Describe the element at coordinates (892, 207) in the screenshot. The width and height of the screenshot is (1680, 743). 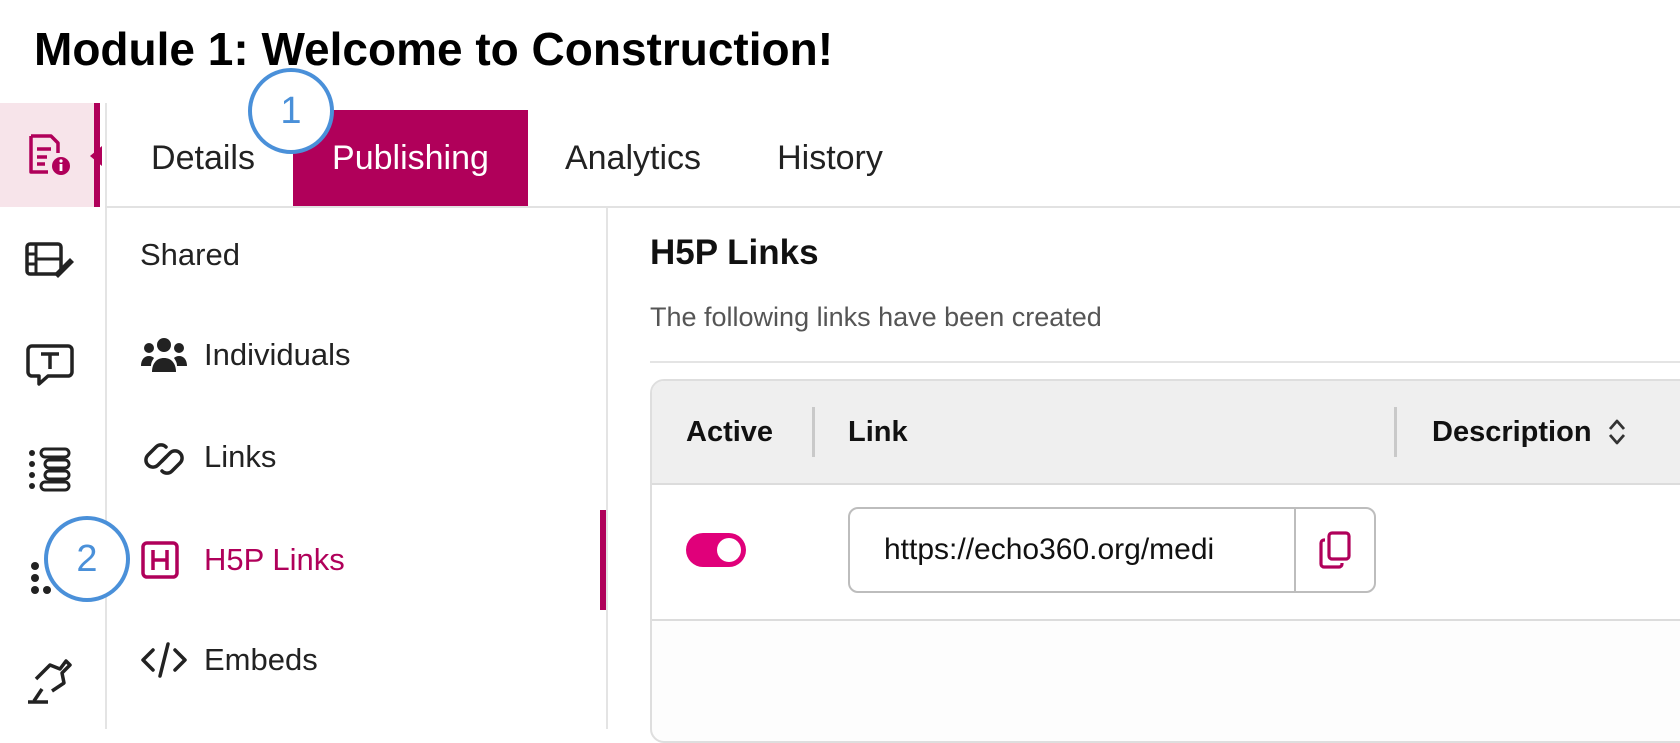
I see `tabs-divider` at that location.